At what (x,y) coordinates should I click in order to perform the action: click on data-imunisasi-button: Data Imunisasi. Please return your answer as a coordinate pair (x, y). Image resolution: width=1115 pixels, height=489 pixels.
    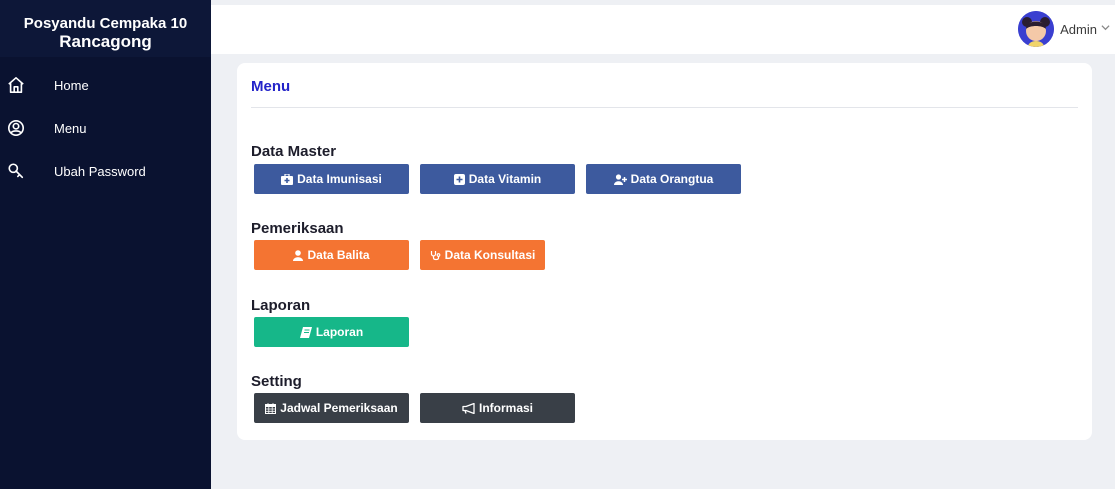
    Looking at the image, I should click on (331, 179).